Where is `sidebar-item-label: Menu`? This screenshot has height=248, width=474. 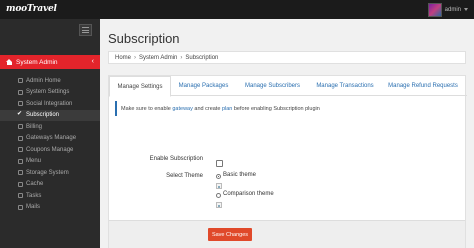 sidebar-item-label: Menu is located at coordinates (34, 161).